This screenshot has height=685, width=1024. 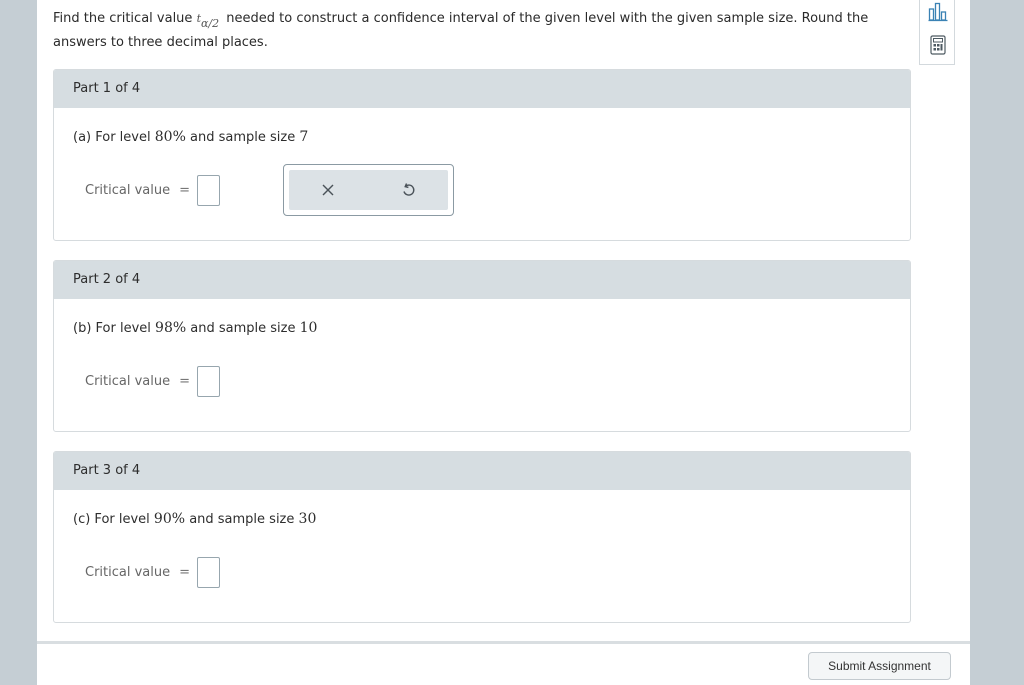 What do you see at coordinates (482, 89) in the screenshot?
I see `part-1-header: Part 1 of 4` at bounding box center [482, 89].